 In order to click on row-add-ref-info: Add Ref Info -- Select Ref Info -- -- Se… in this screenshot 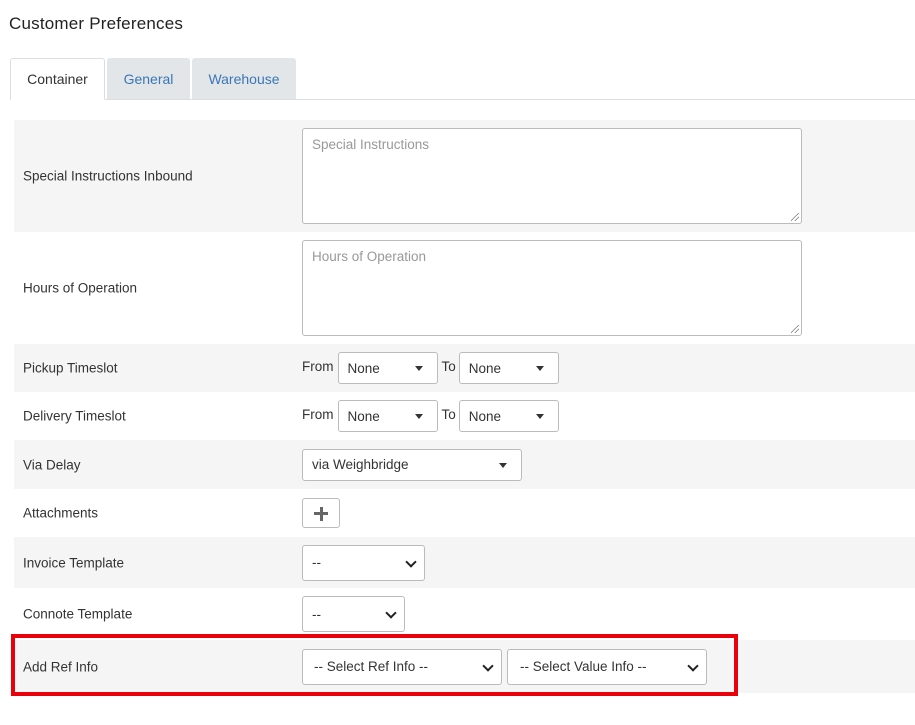, I will do `click(464, 666)`.